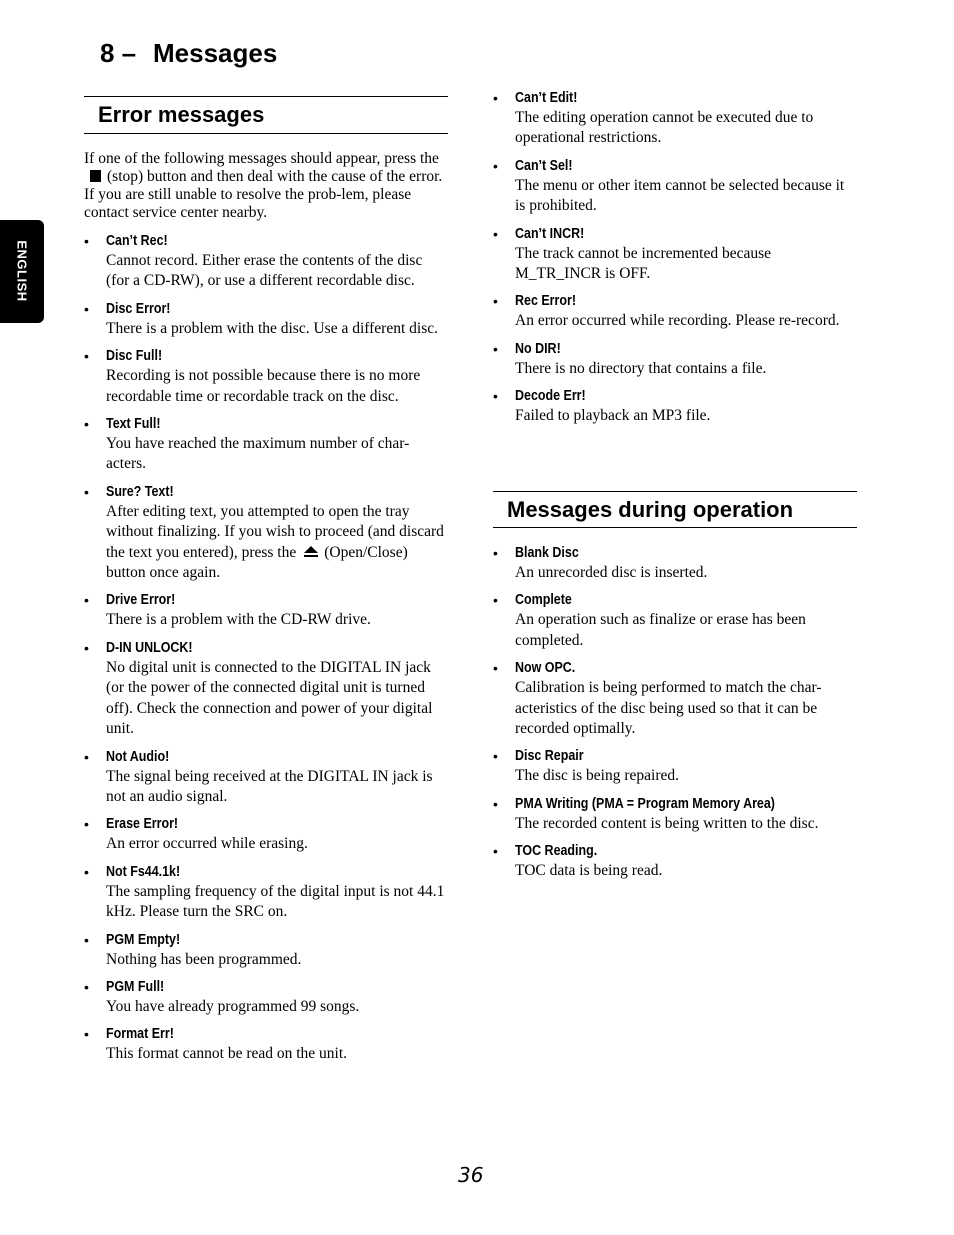 This screenshot has height=1235, width=954. Describe the element at coordinates (137, 241) in the screenshot. I see `message-term: Can’t Rec!` at that location.